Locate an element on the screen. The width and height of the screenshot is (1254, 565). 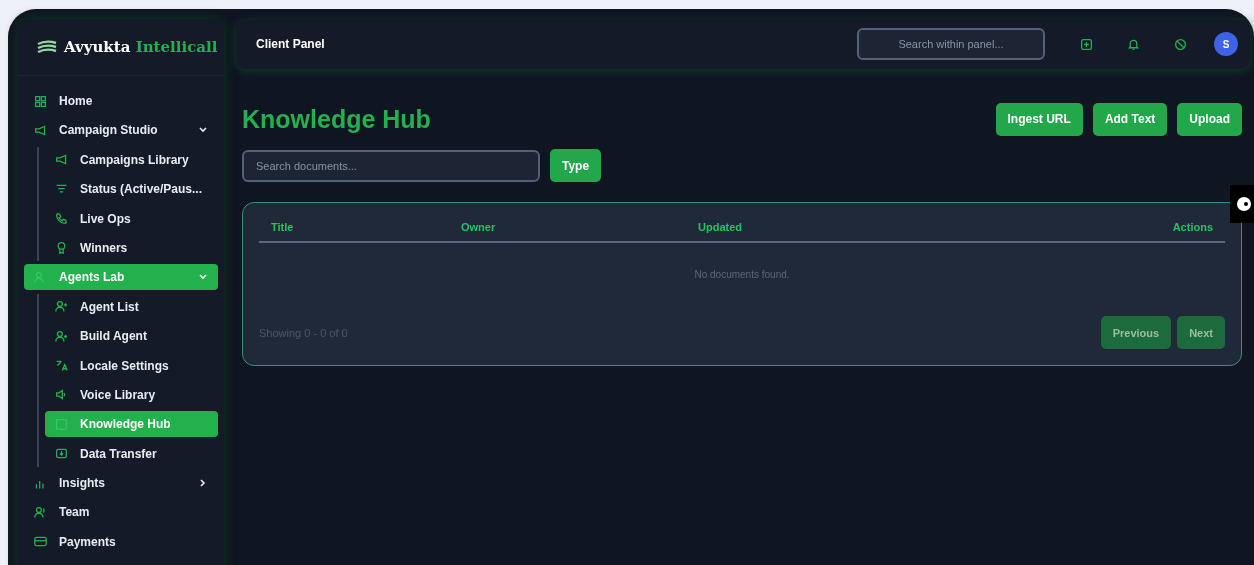
nav-item: Campaign Studio is located at coordinates (121, 130).